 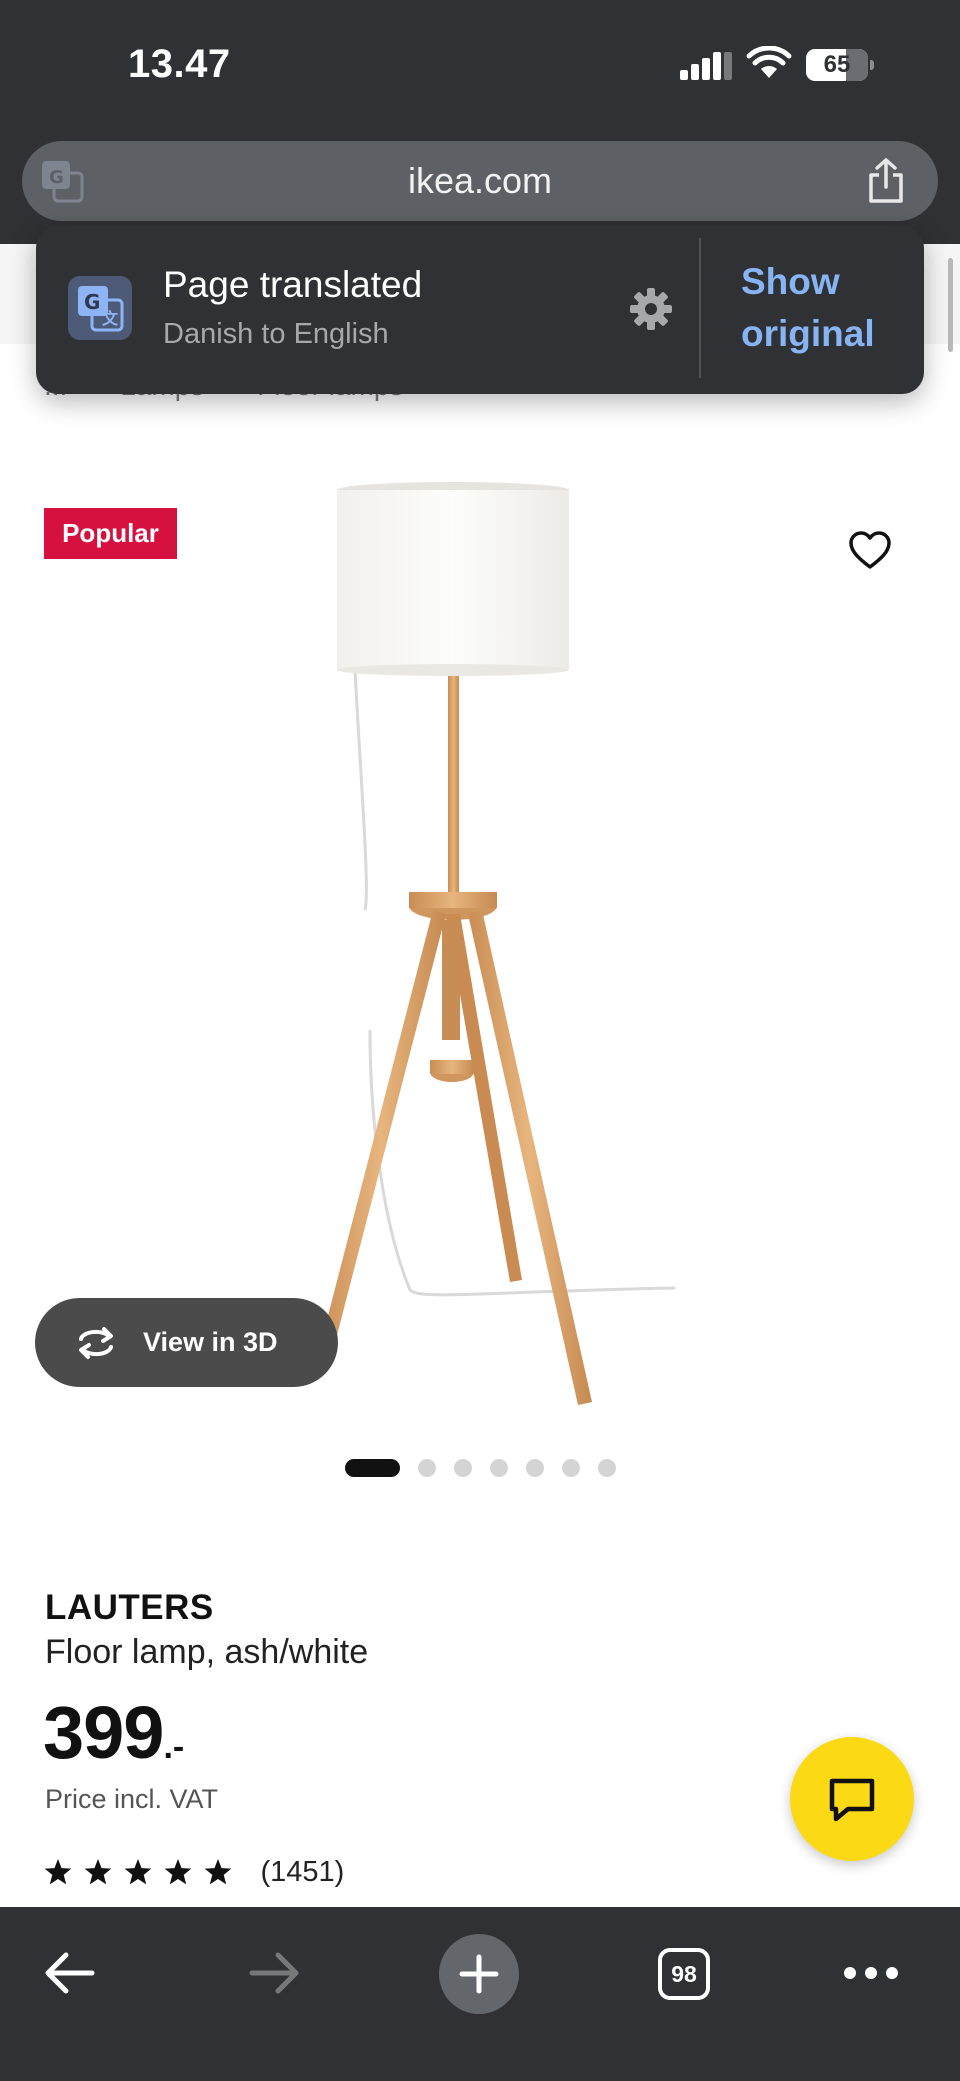 I want to click on address-bar: G ikea.com, so click(x=480, y=181).